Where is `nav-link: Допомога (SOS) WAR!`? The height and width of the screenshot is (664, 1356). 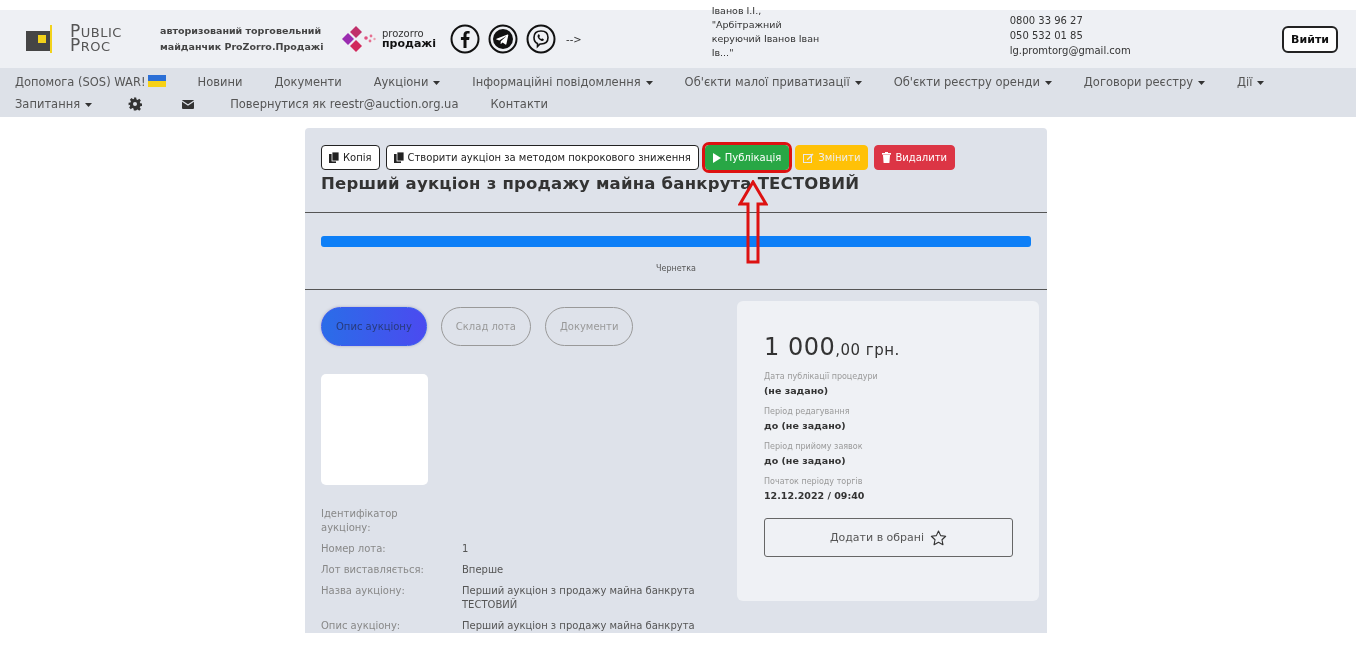
nav-link: Допомога (SOS) WAR! is located at coordinates (90, 82).